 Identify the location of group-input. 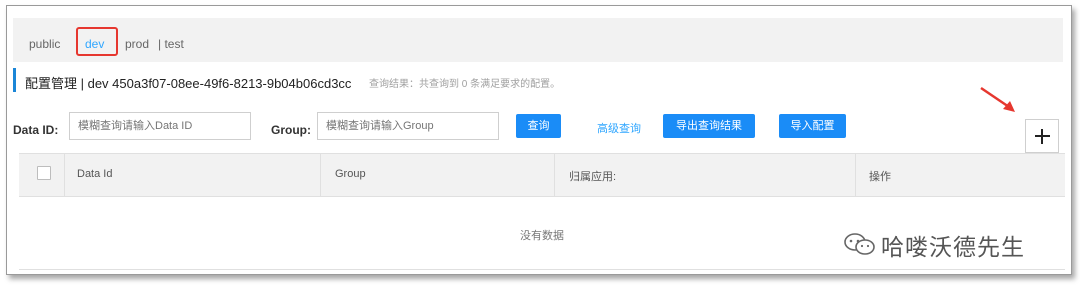
(408, 126).